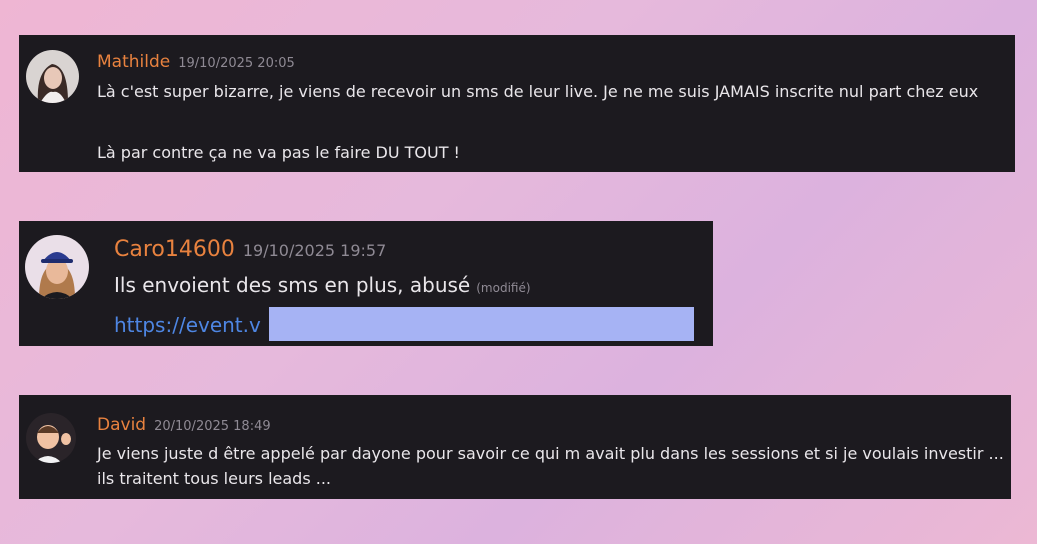  I want to click on message-link: https://event.v, so click(187, 325).